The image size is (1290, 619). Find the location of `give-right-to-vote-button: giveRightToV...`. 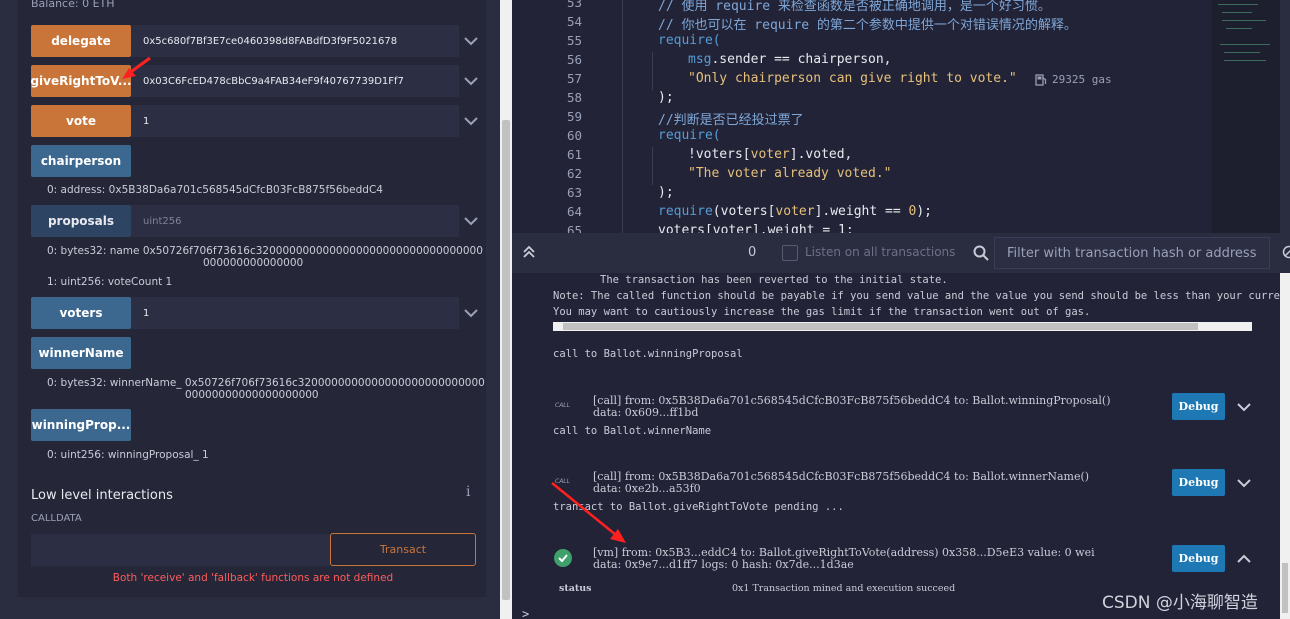

give-right-to-vote-button: giveRightToV... is located at coordinates (81, 81).